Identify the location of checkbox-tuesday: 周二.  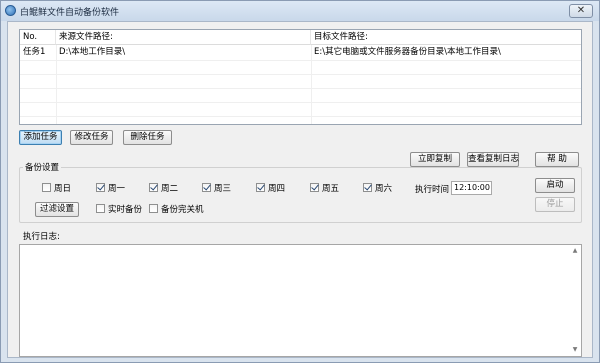
(163, 188).